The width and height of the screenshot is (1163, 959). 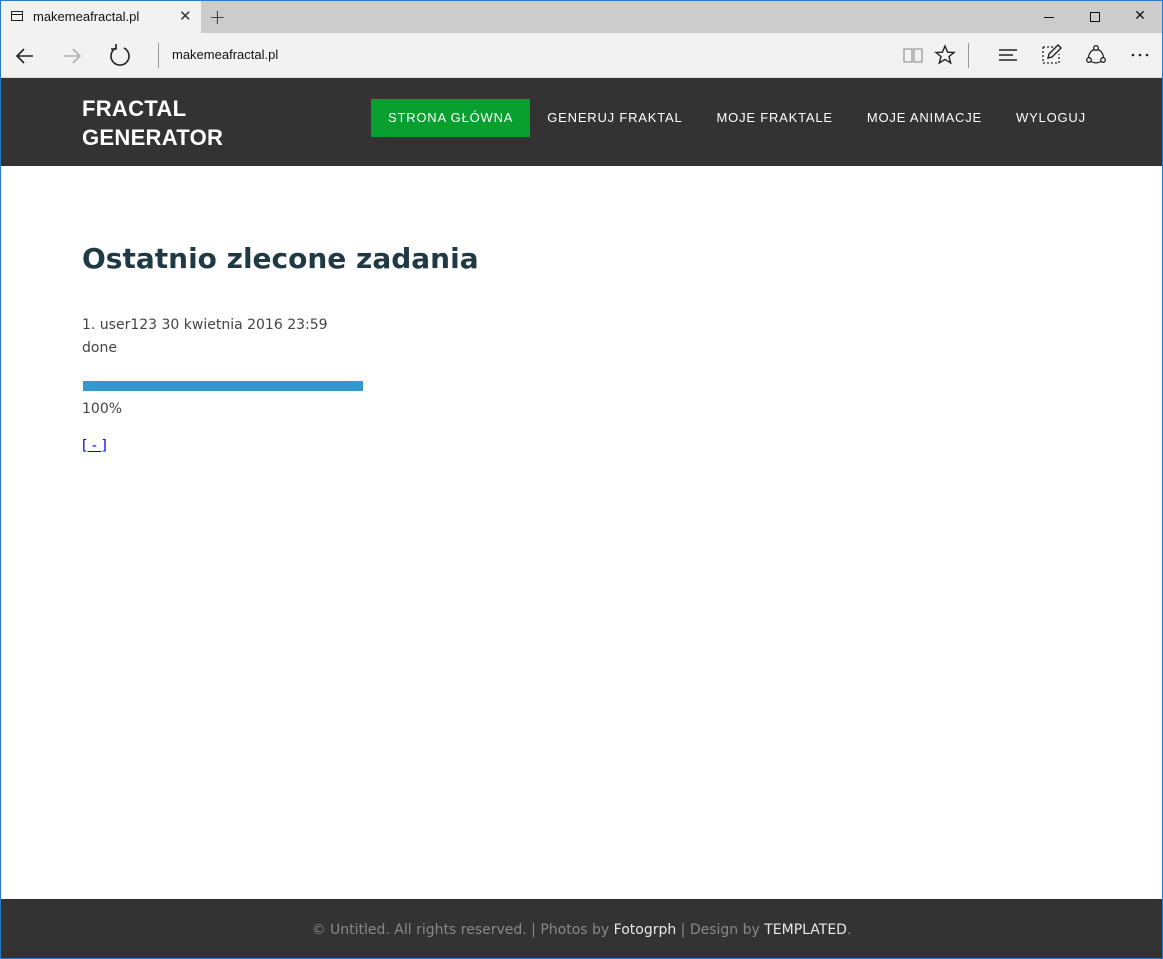 What do you see at coordinates (849, 930) in the screenshot?
I see `footer-suffix: .` at bounding box center [849, 930].